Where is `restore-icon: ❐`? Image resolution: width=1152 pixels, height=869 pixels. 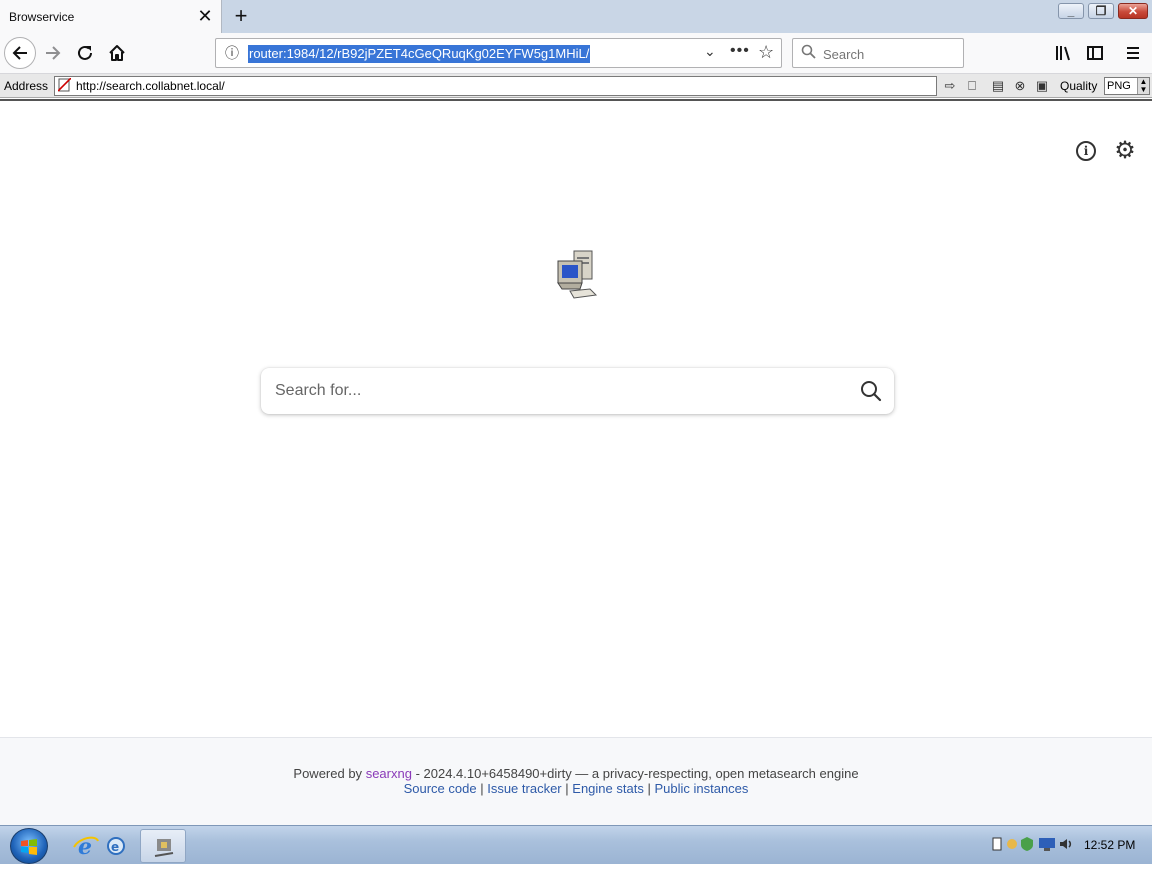 restore-icon: ❐ is located at coordinates (1101, 11).